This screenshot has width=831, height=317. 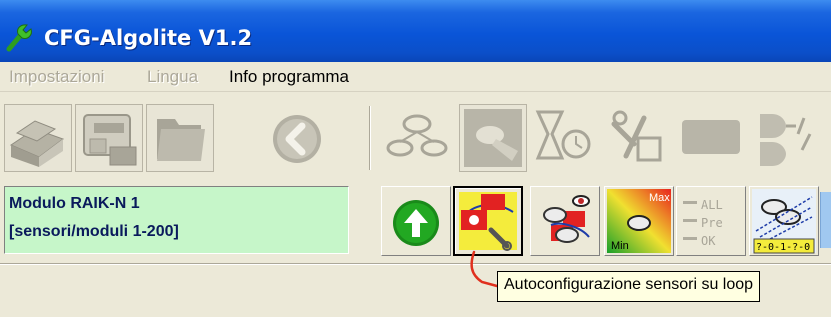 I want to click on hourglass-timer-icon, so click(x=563, y=135).